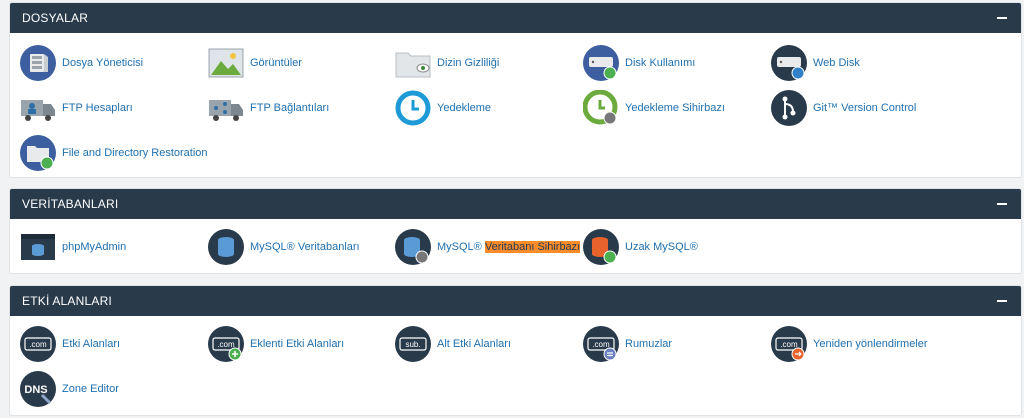 This screenshot has height=418, width=1024. What do you see at coordinates (94, 247) in the screenshot?
I see `phpmyadmin-label: phpMyAdmin` at bounding box center [94, 247].